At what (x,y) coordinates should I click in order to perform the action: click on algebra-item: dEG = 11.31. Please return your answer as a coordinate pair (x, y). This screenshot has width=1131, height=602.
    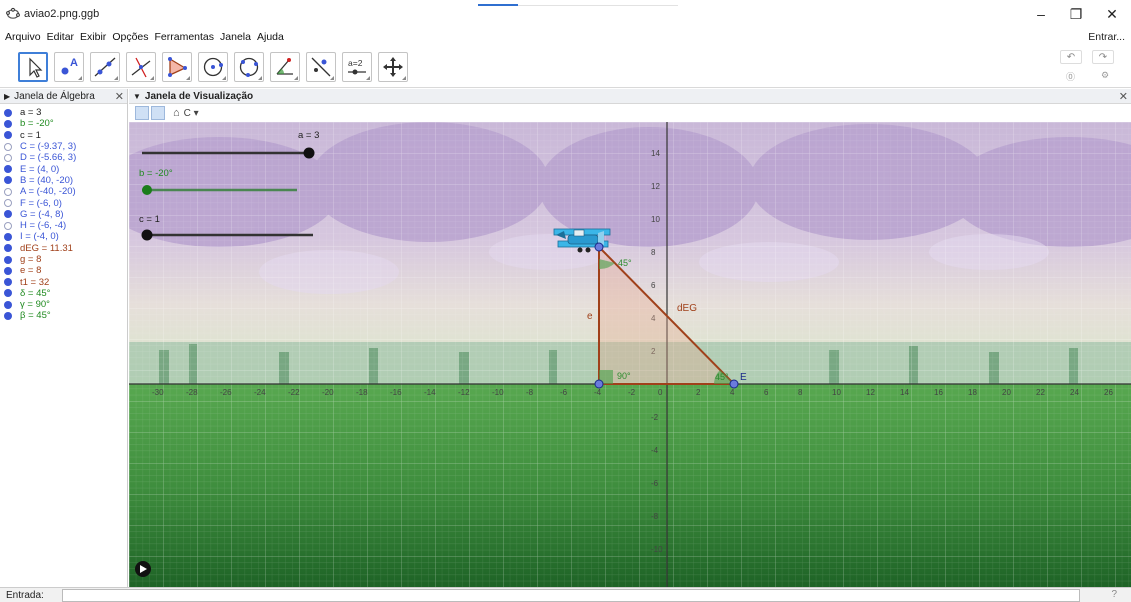
    Looking at the image, I should click on (63, 248).